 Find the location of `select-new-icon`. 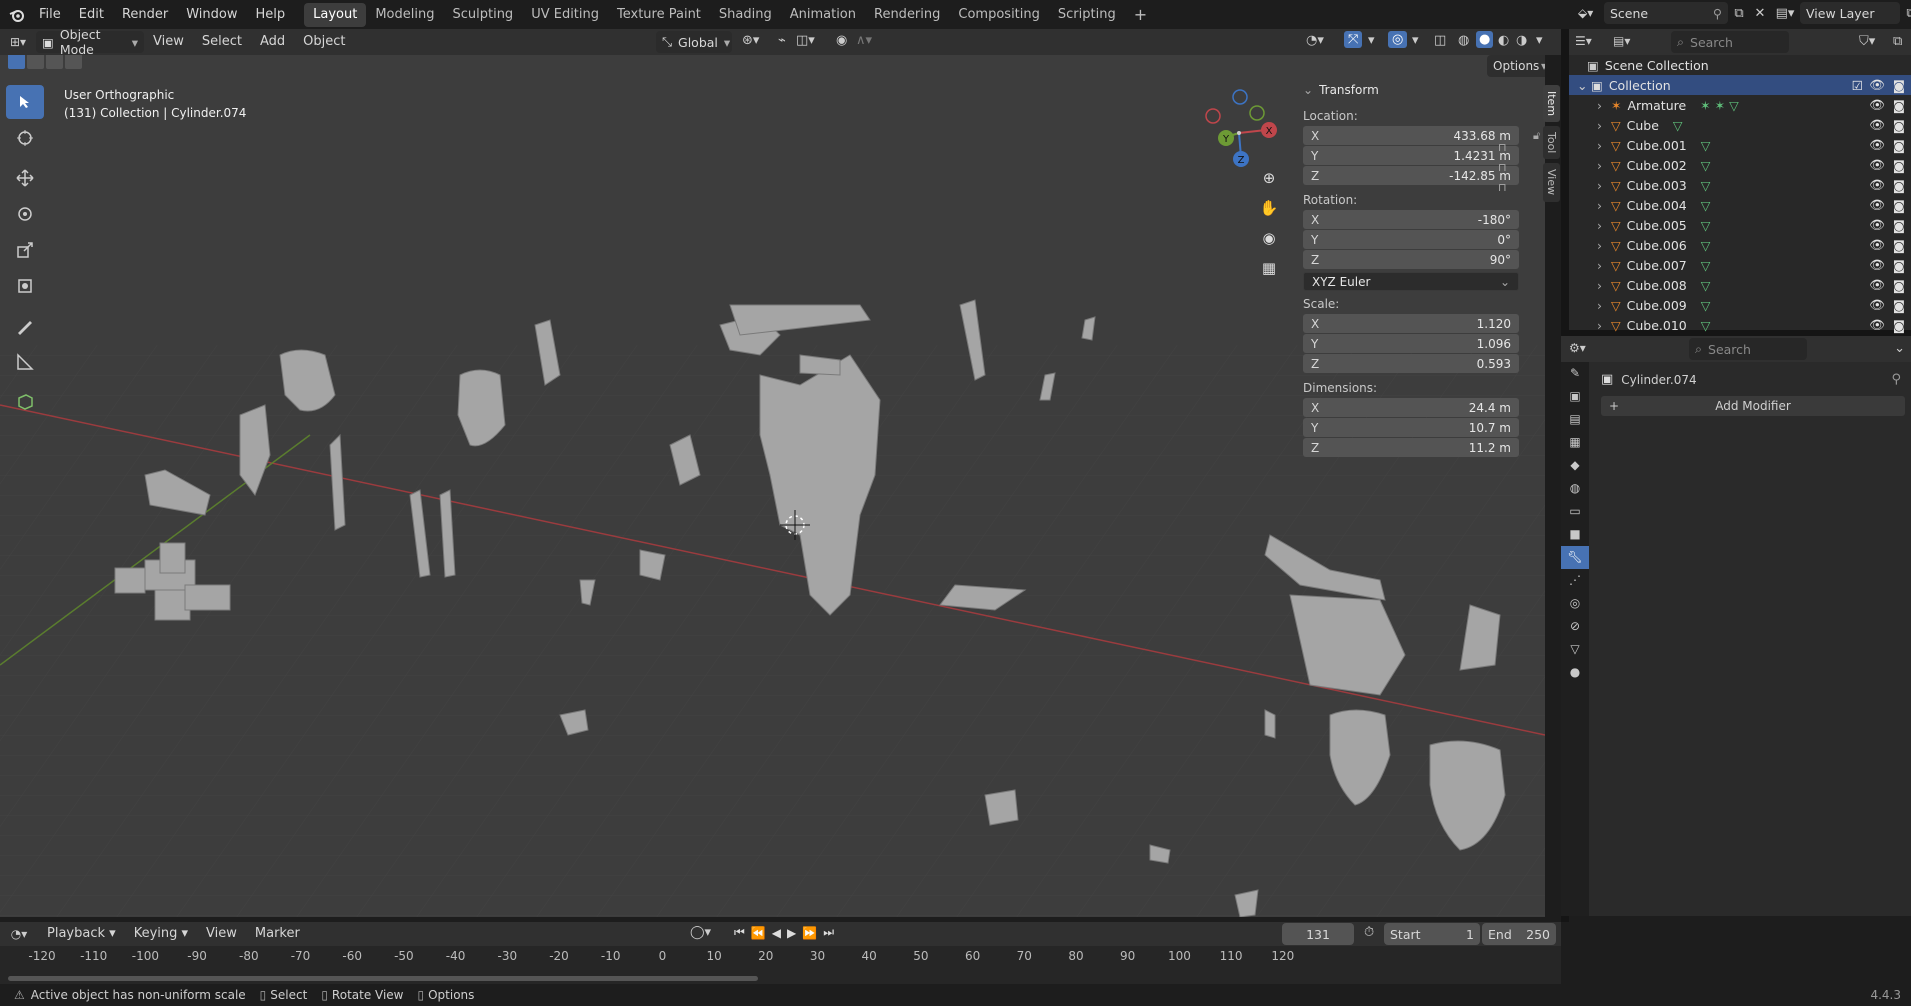

select-new-icon is located at coordinates (16, 62).